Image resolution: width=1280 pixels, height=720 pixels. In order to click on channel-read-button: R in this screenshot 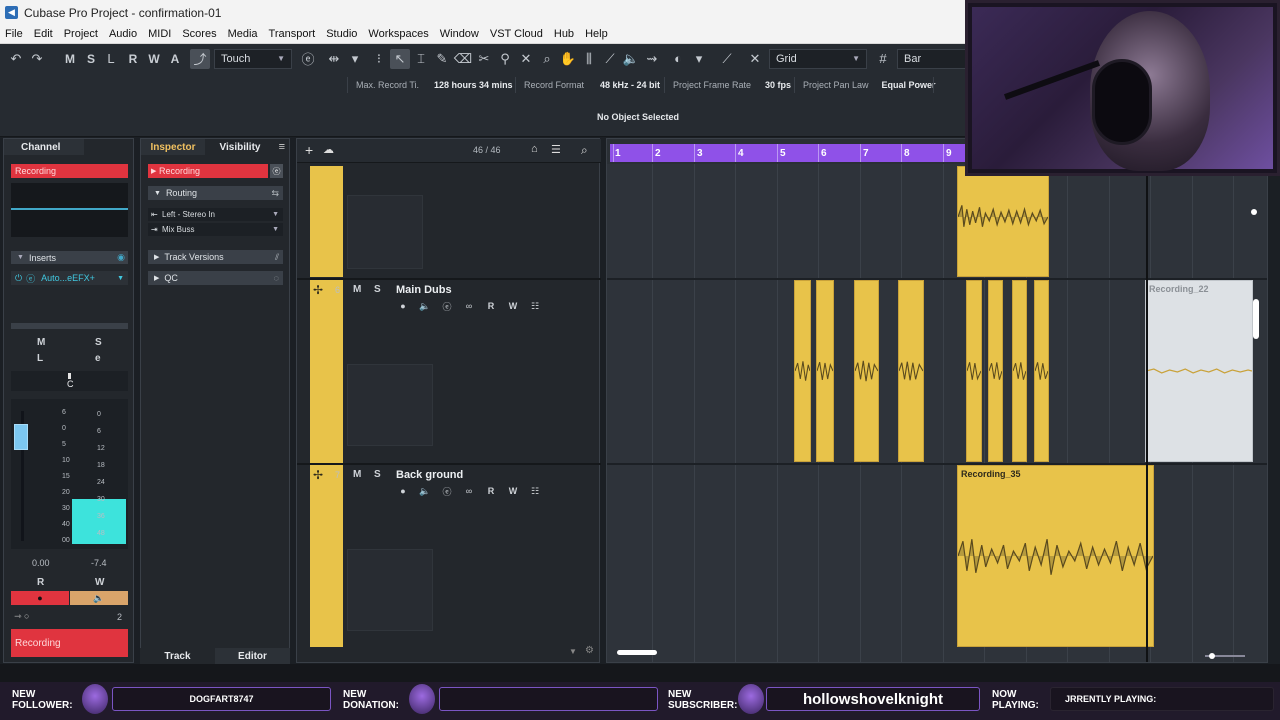, I will do `click(40, 582)`.